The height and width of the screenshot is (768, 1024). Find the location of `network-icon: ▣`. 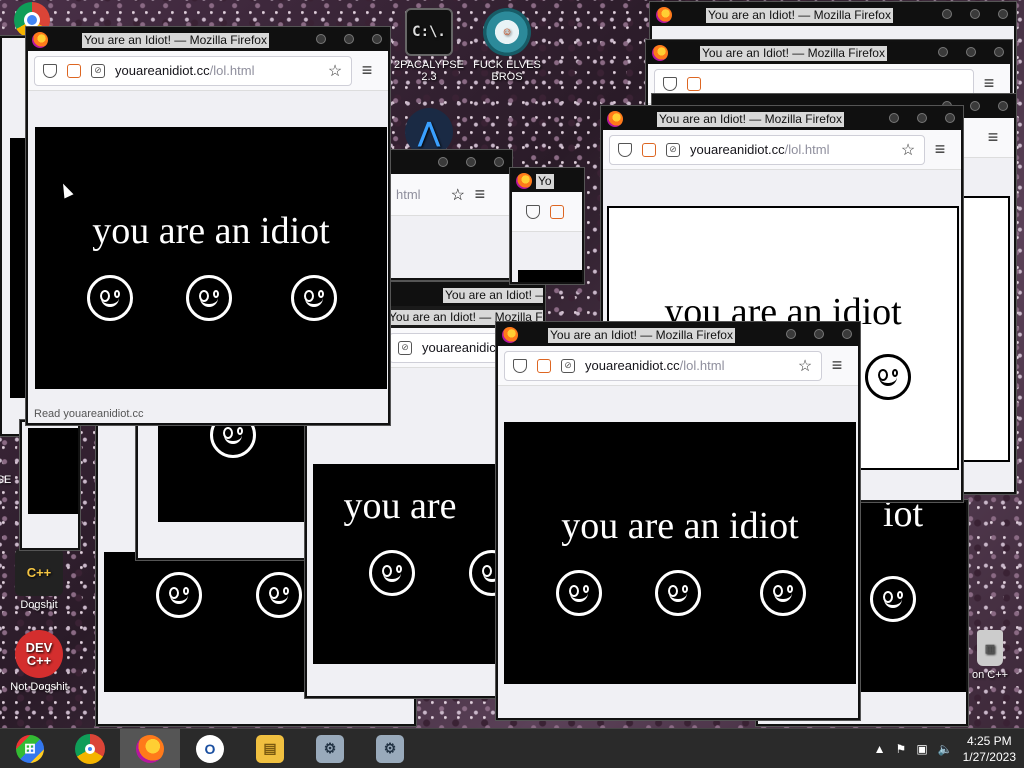

network-icon: ▣ is located at coordinates (921, 749).